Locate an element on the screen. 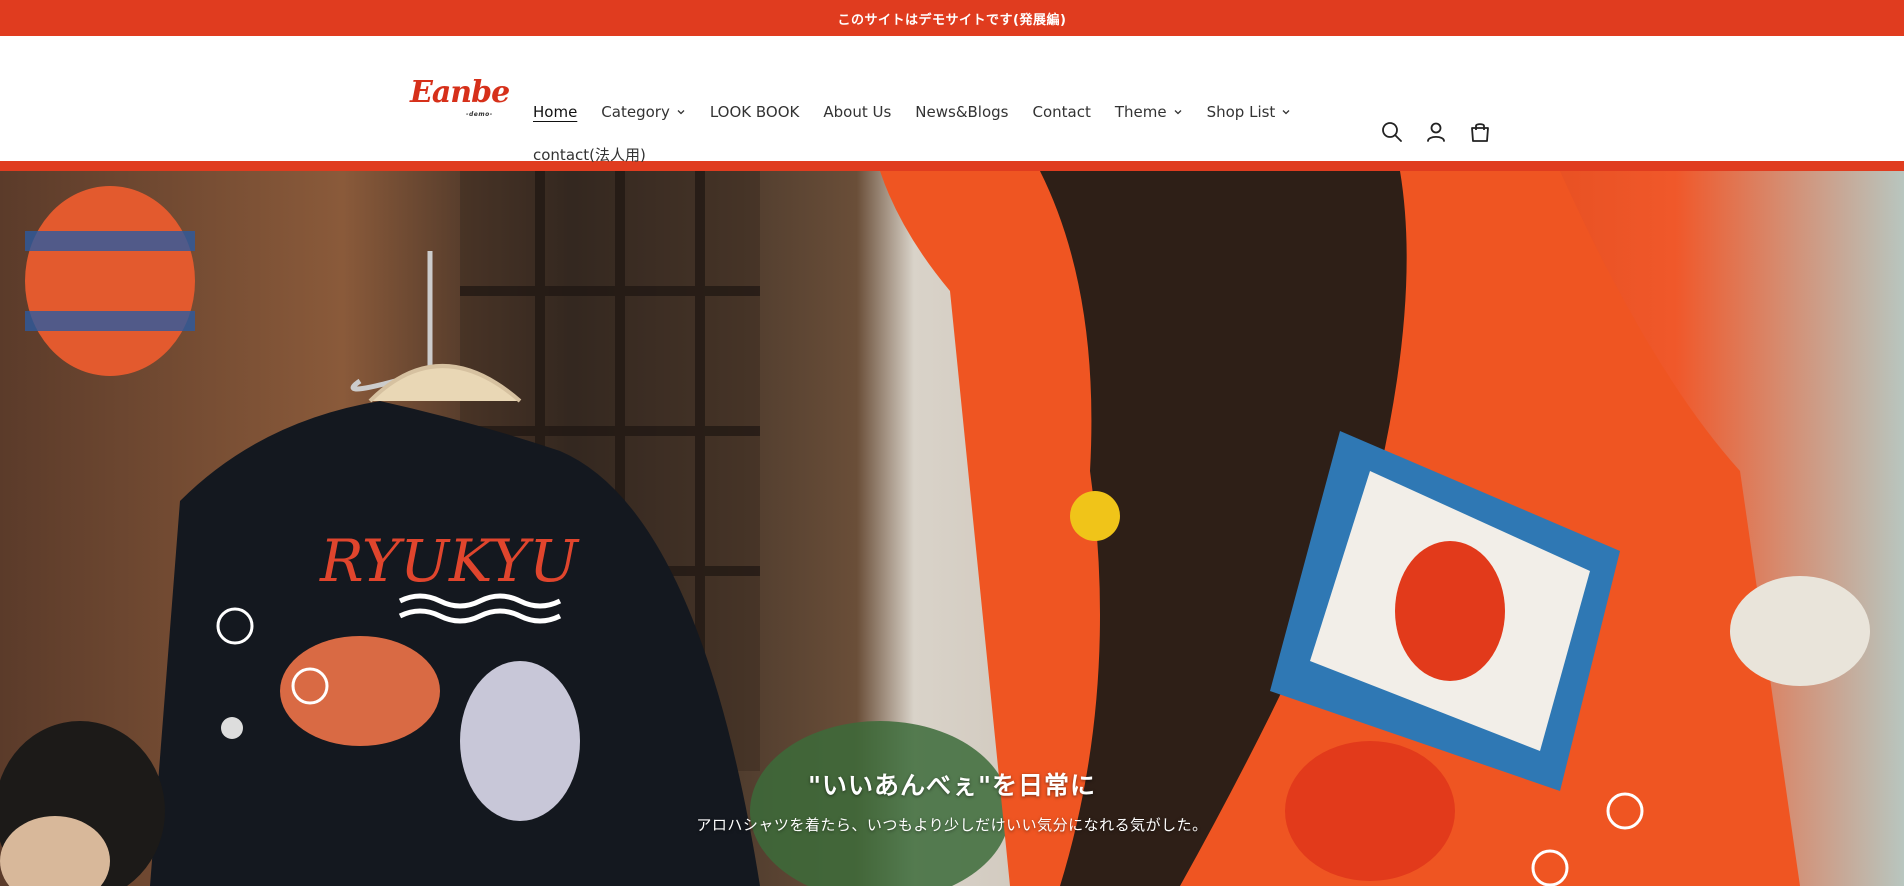 The image size is (1904, 886). nav-item-label: Shop List is located at coordinates (1241, 112).